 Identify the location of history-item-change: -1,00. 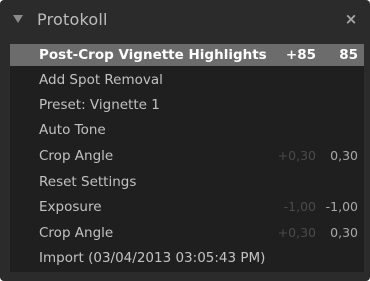
(299, 206).